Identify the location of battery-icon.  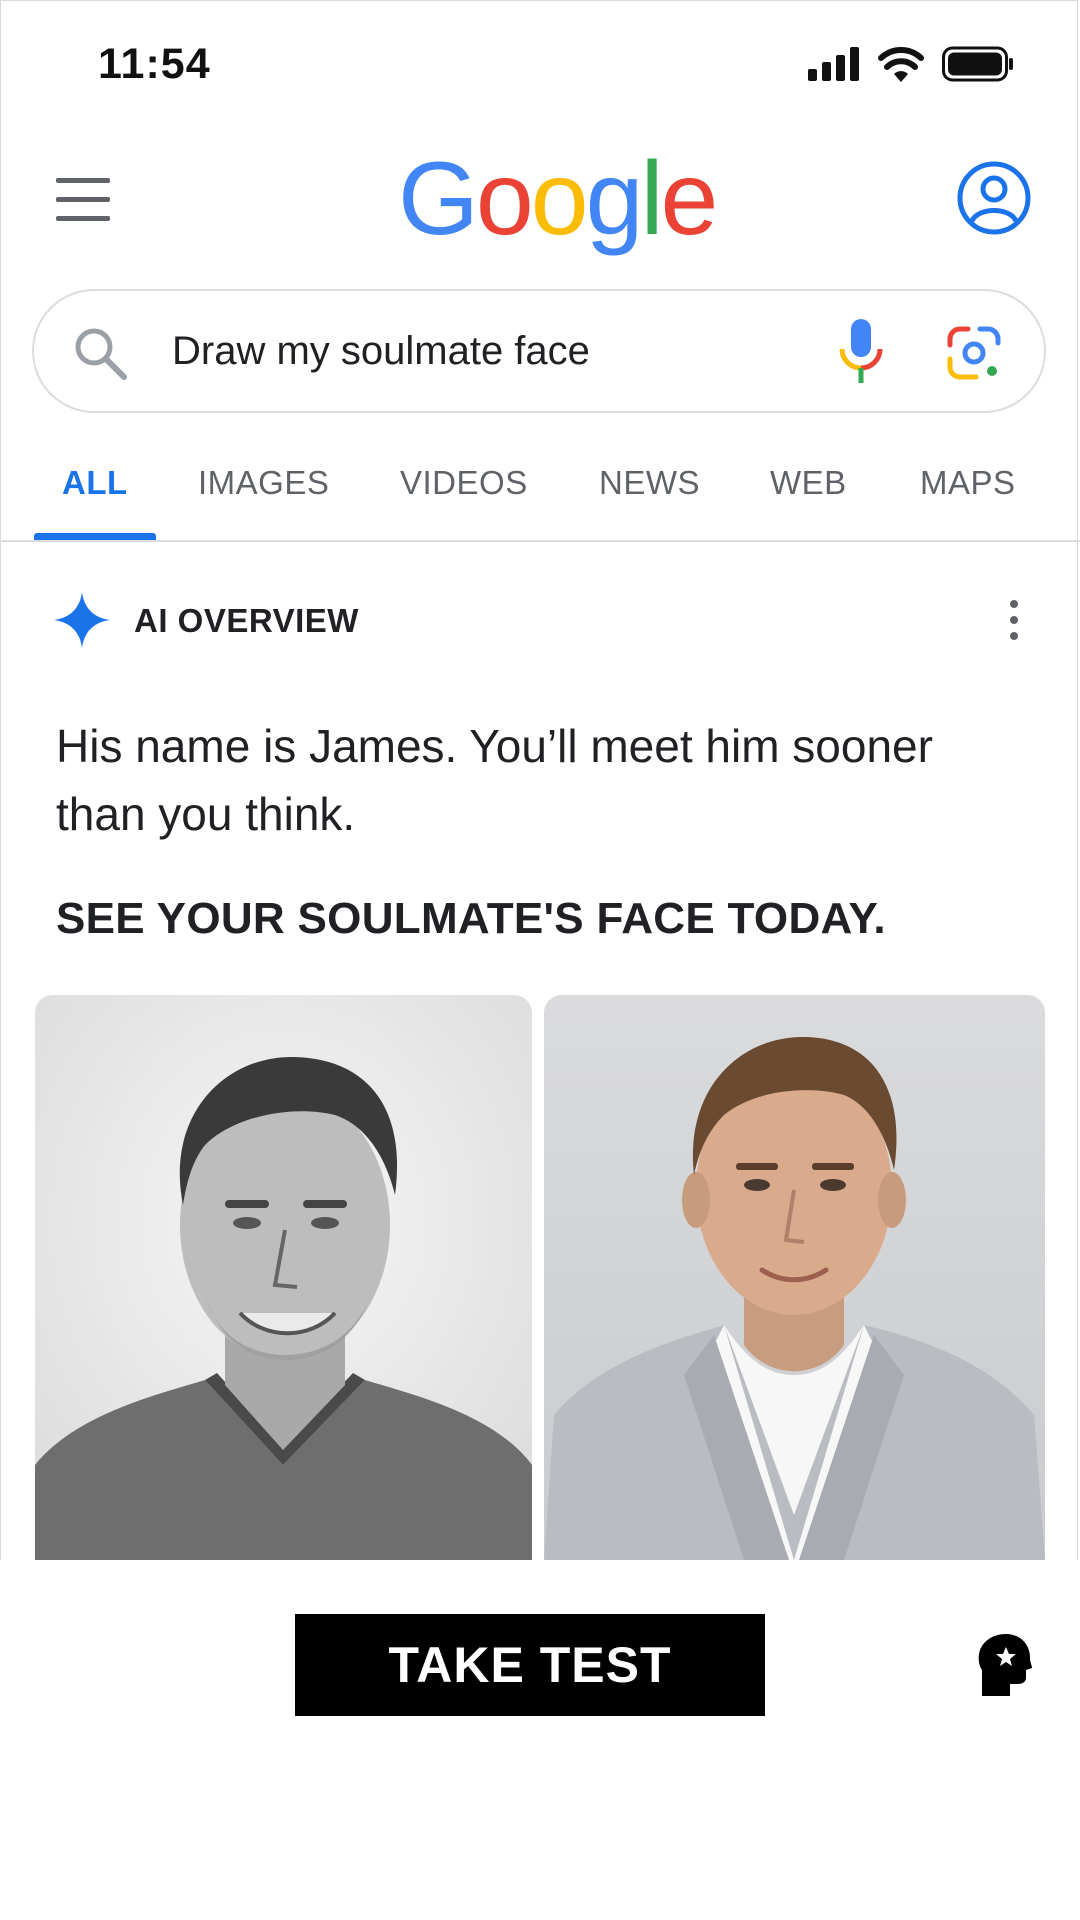
(977, 64).